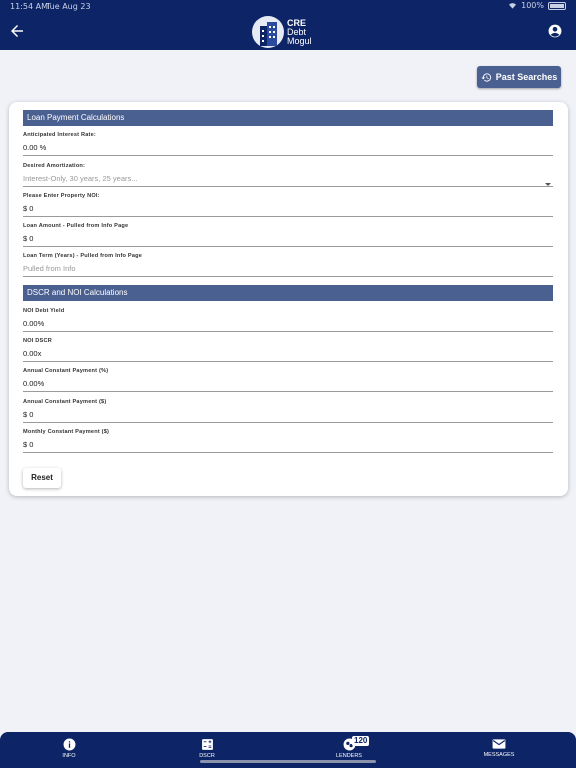 The width and height of the screenshot is (576, 768). What do you see at coordinates (28, 444) in the screenshot?
I see `monthly-constant-value: $ 0` at bounding box center [28, 444].